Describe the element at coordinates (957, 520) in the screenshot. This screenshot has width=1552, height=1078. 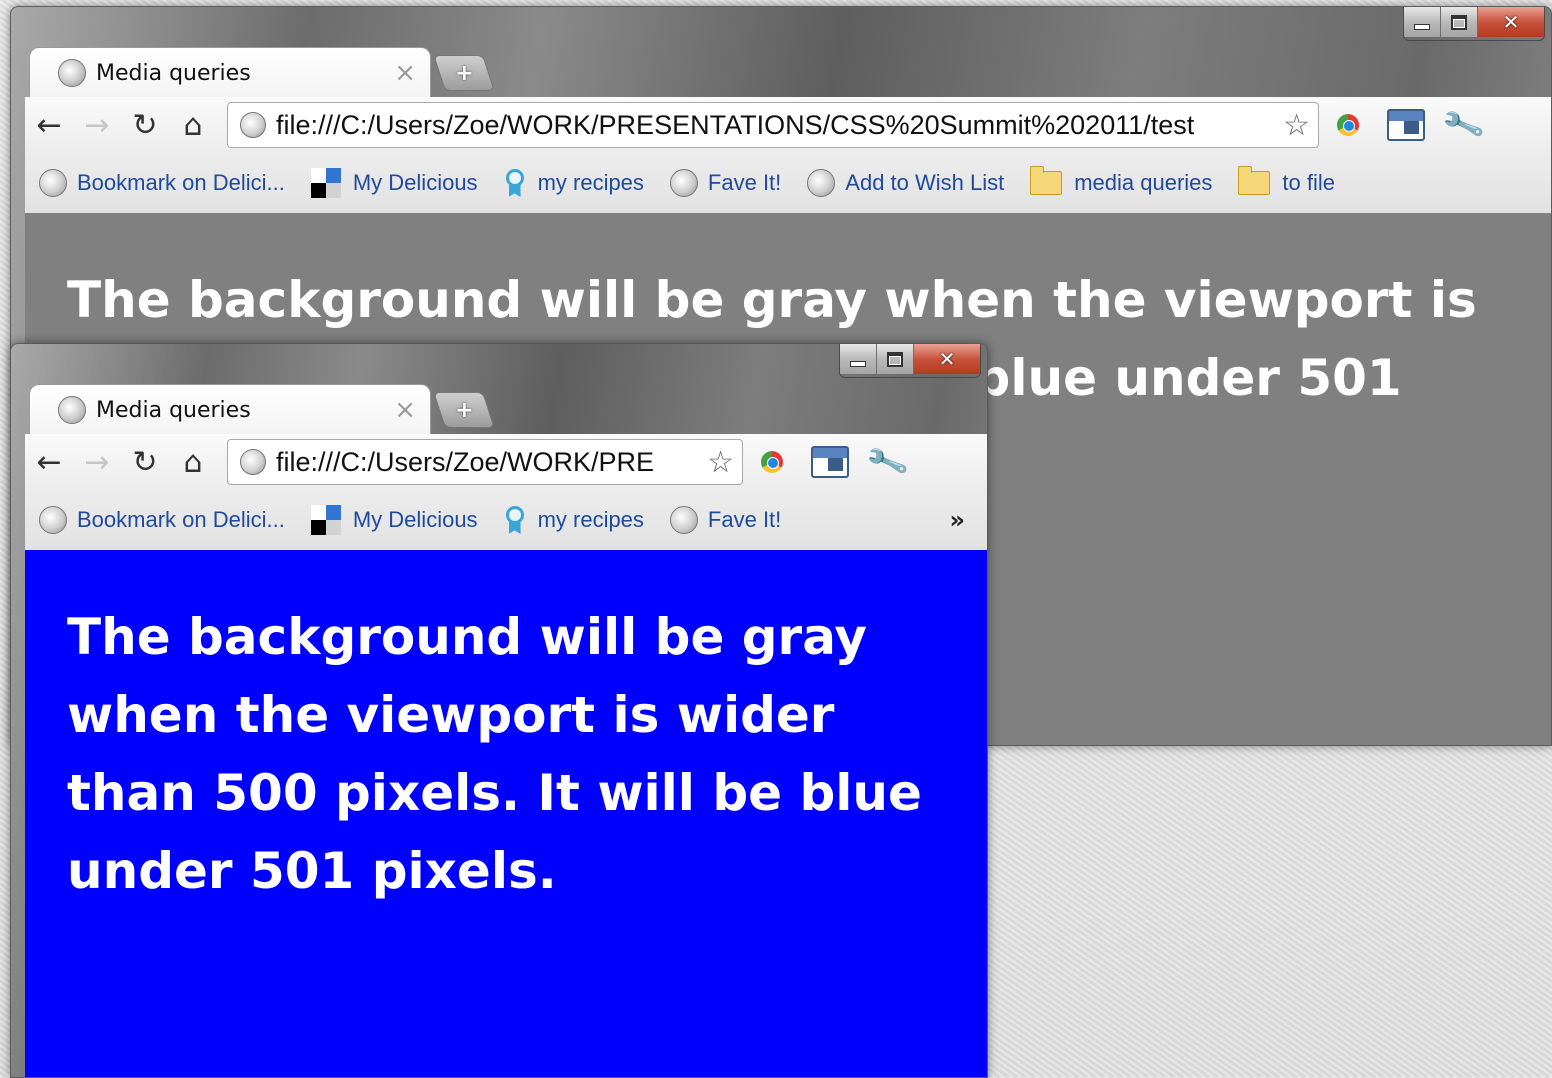
I see `bookmarks-overflow-chevron: »` at that location.